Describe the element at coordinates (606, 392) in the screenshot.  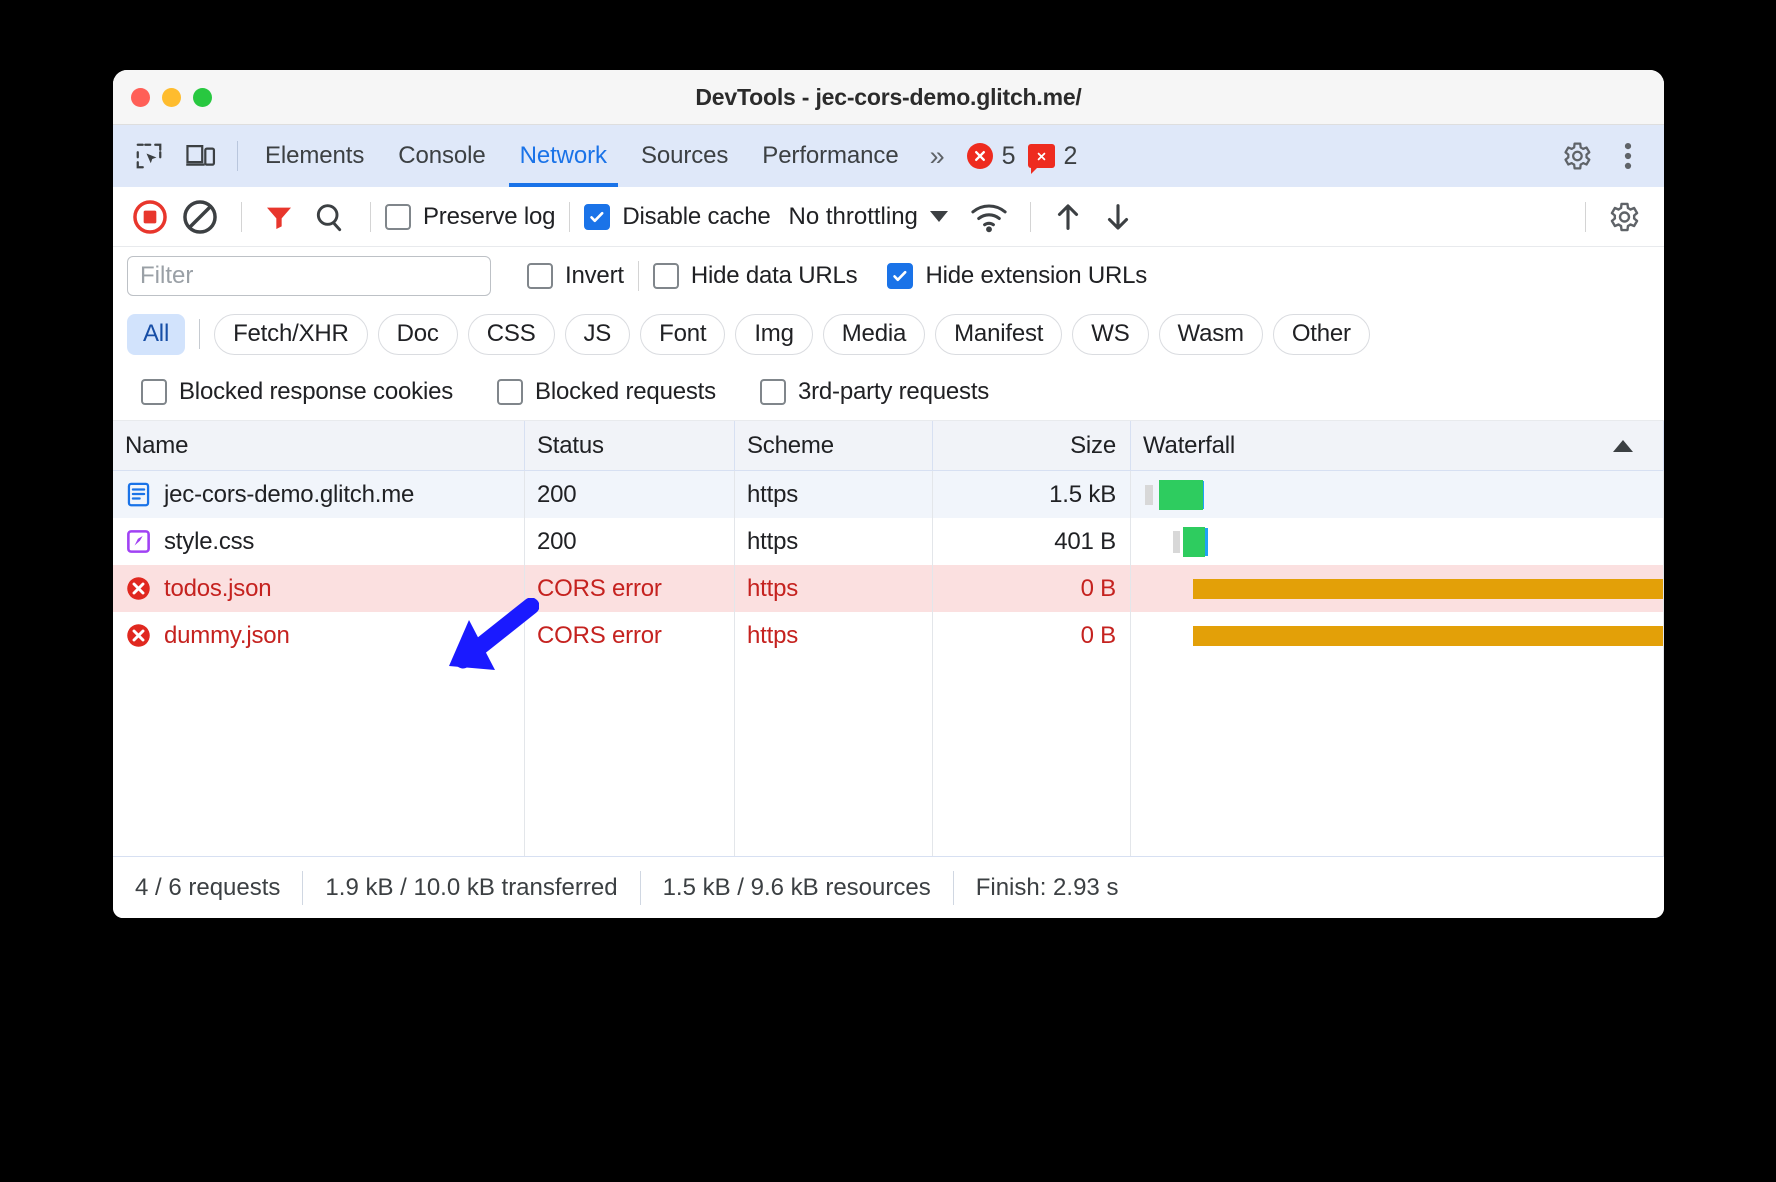
I see `blocked-requests-checkbox: Blocked requests` at that location.